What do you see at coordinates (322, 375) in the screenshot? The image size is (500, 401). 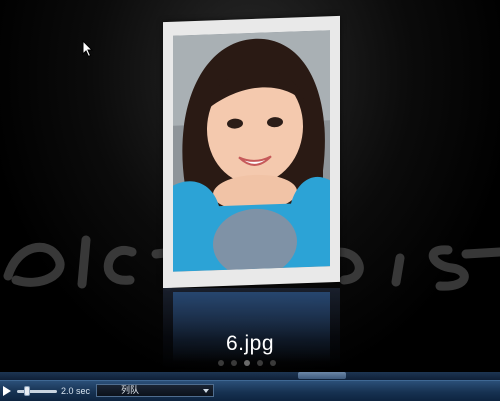 I see `seek-thumb` at bounding box center [322, 375].